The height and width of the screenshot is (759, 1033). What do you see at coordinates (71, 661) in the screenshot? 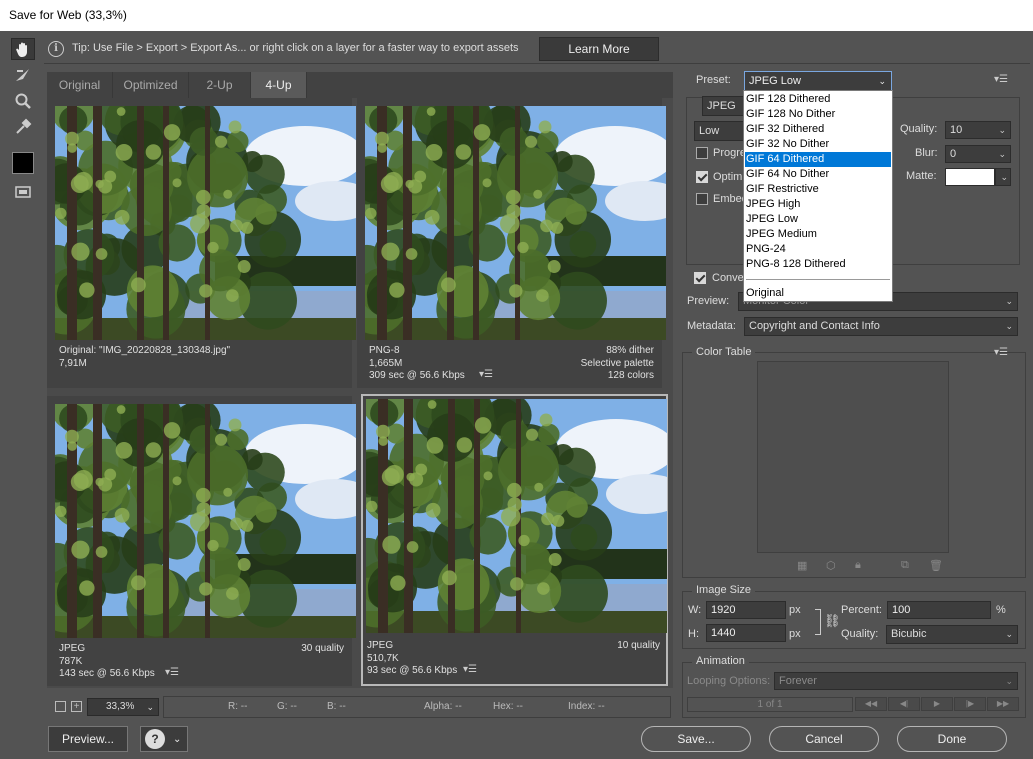
I see `info-line: 787K` at bounding box center [71, 661].